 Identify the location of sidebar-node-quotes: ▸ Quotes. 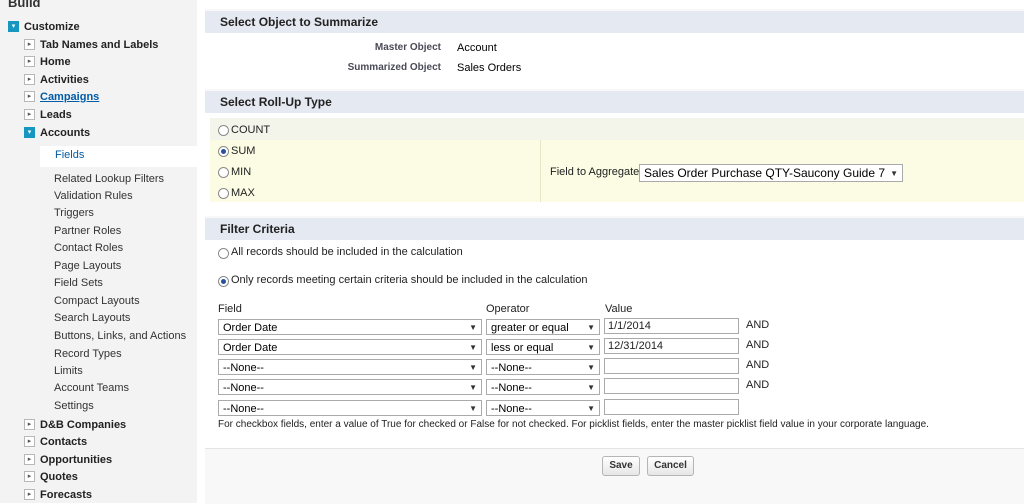
(51, 477).